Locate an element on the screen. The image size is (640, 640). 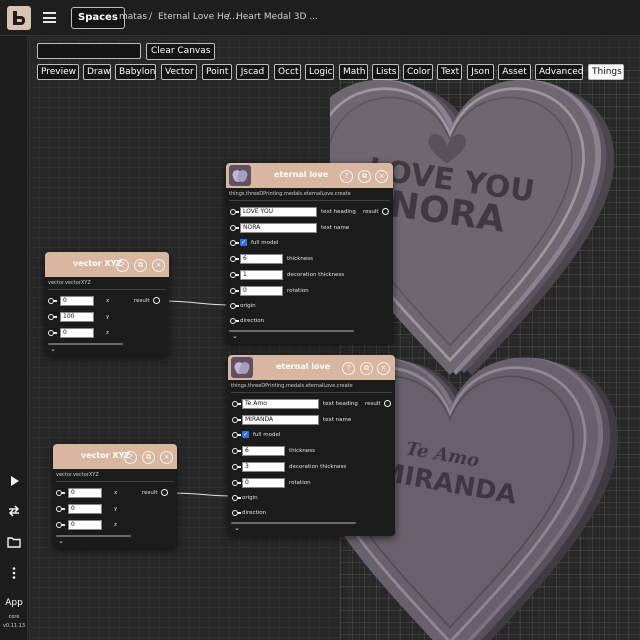
rotation-label: rotation is located at coordinates (298, 291).